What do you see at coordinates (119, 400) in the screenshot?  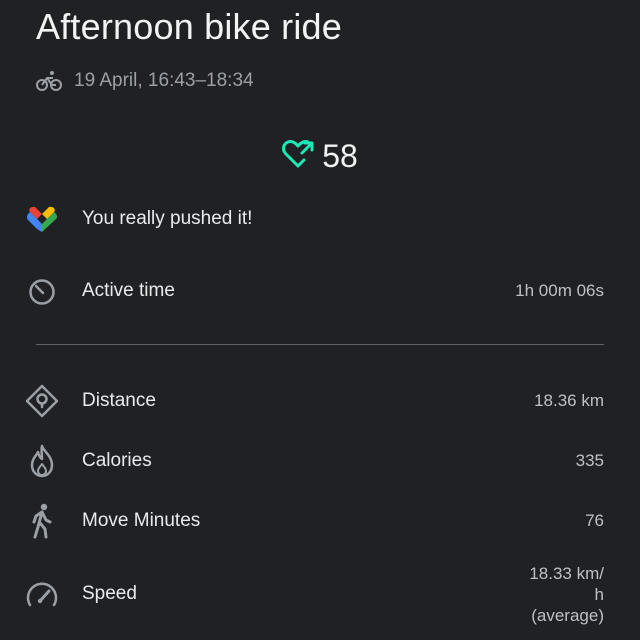 I see `stat-label: Distance` at bounding box center [119, 400].